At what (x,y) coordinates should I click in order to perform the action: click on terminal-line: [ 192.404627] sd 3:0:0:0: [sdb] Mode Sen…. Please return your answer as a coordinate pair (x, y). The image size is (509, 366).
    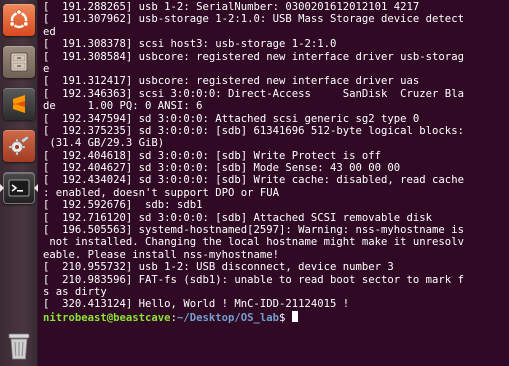
    Looking at the image, I should click on (222, 168).